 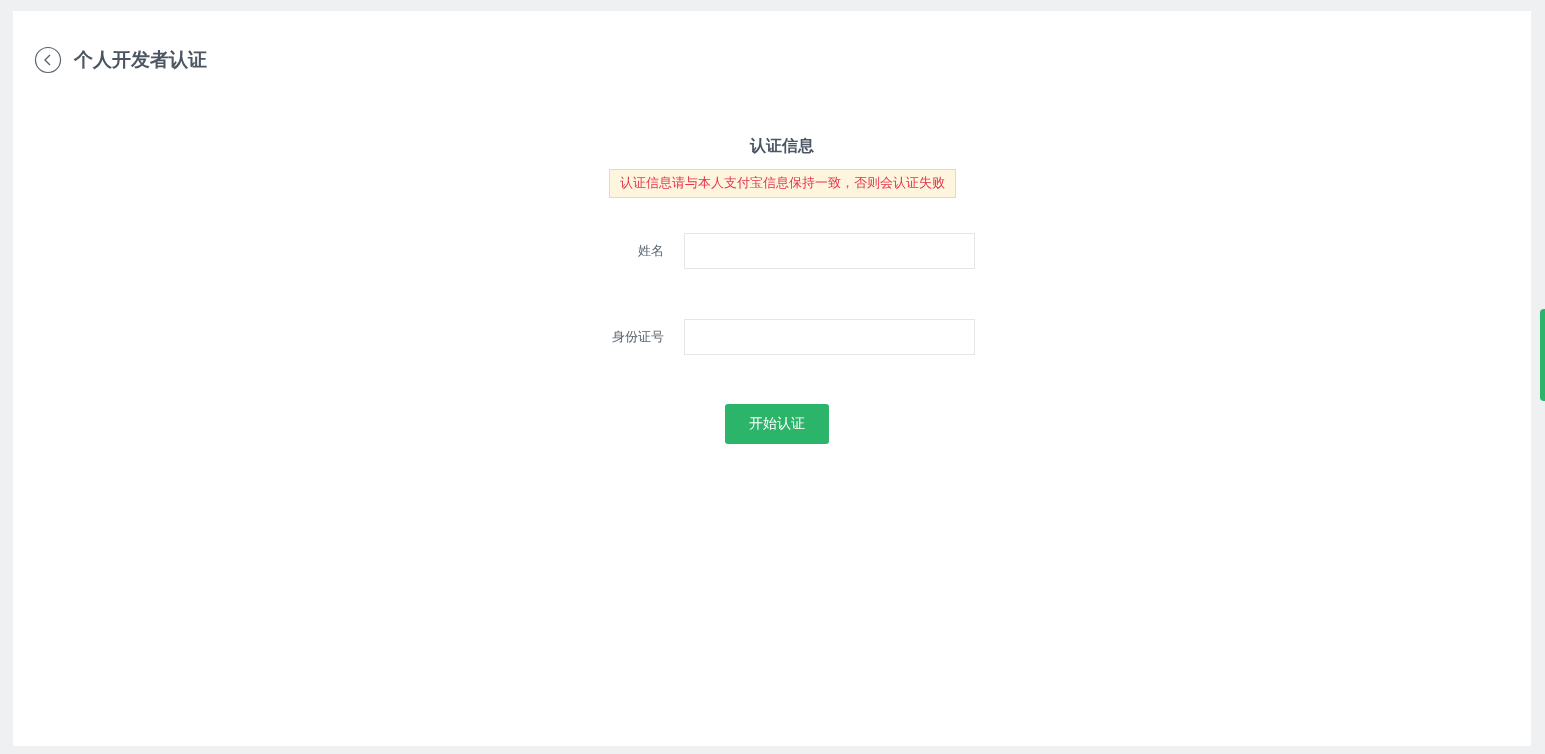 What do you see at coordinates (782, 146) in the screenshot?
I see `section-title: 认证信息` at bounding box center [782, 146].